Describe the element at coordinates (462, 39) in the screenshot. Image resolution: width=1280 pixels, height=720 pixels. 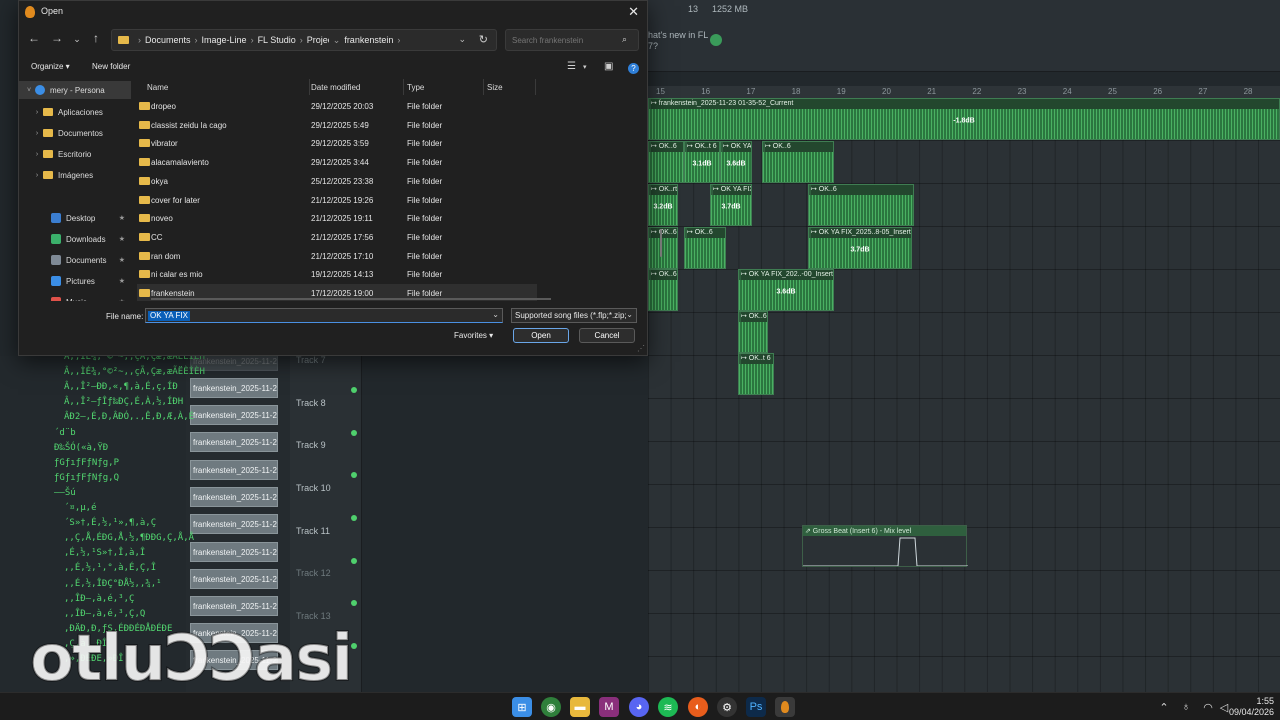
I see `address-history-icon: ⌄` at that location.